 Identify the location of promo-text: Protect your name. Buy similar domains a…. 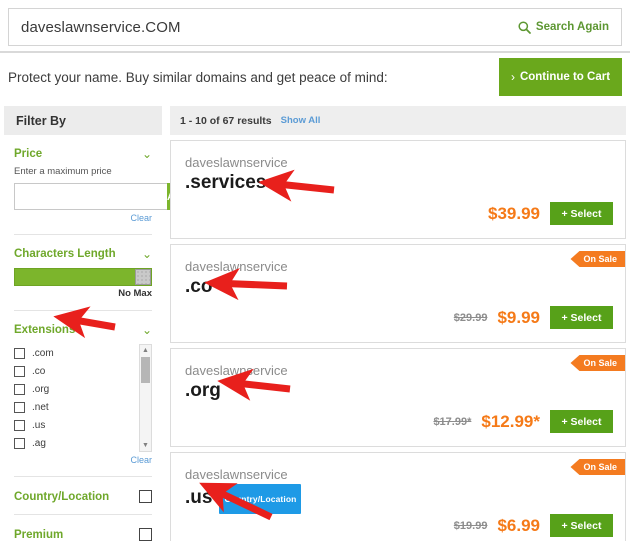
(198, 77).